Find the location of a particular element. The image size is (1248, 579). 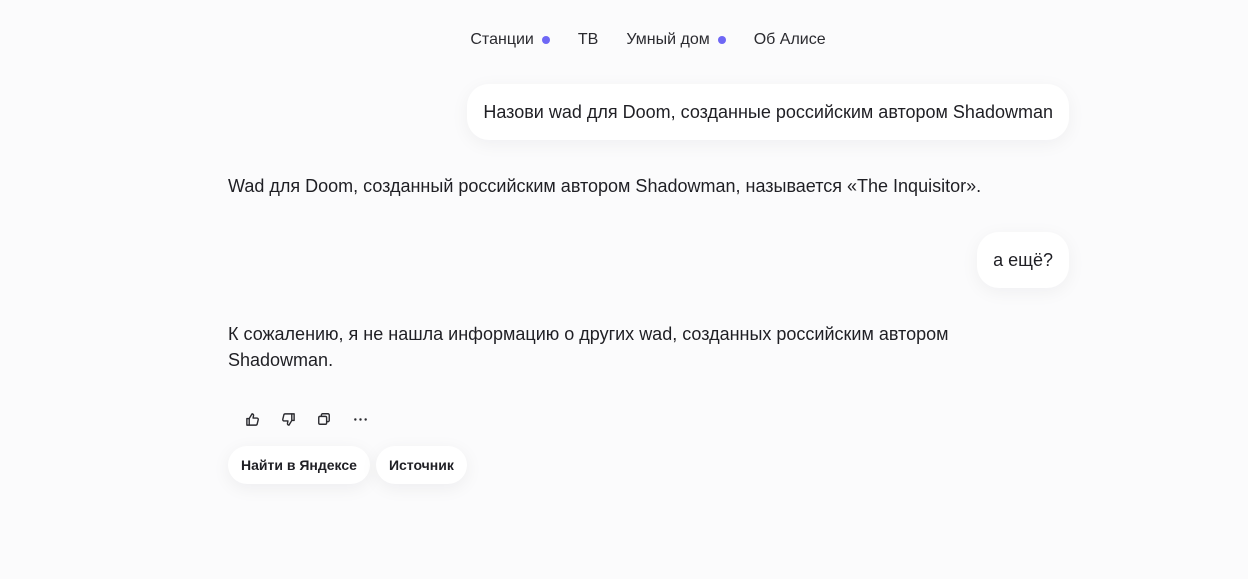

suggestion-chips: Найти в Яндексе Источник is located at coordinates (347, 465).